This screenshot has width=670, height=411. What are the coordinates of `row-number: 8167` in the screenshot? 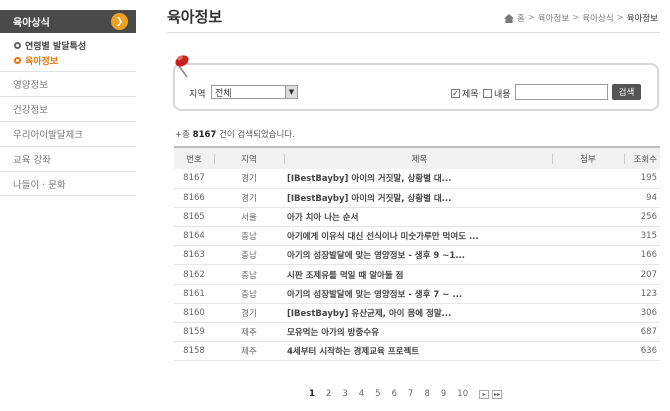 It's located at (194, 179).